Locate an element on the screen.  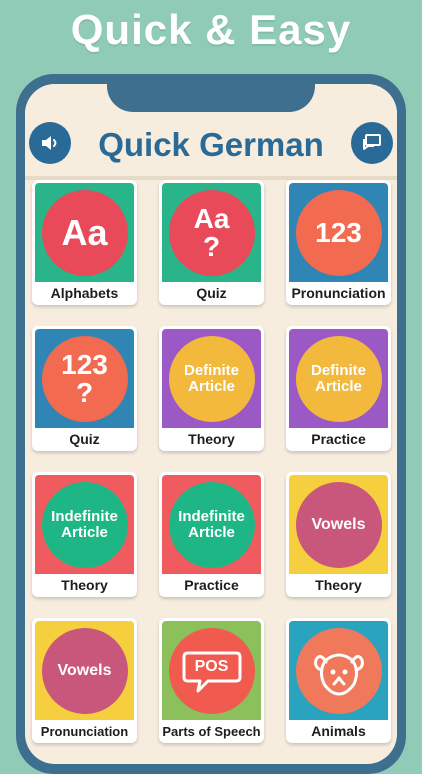
card-alphabets: Aa Alphabets is located at coordinates (84, 242).